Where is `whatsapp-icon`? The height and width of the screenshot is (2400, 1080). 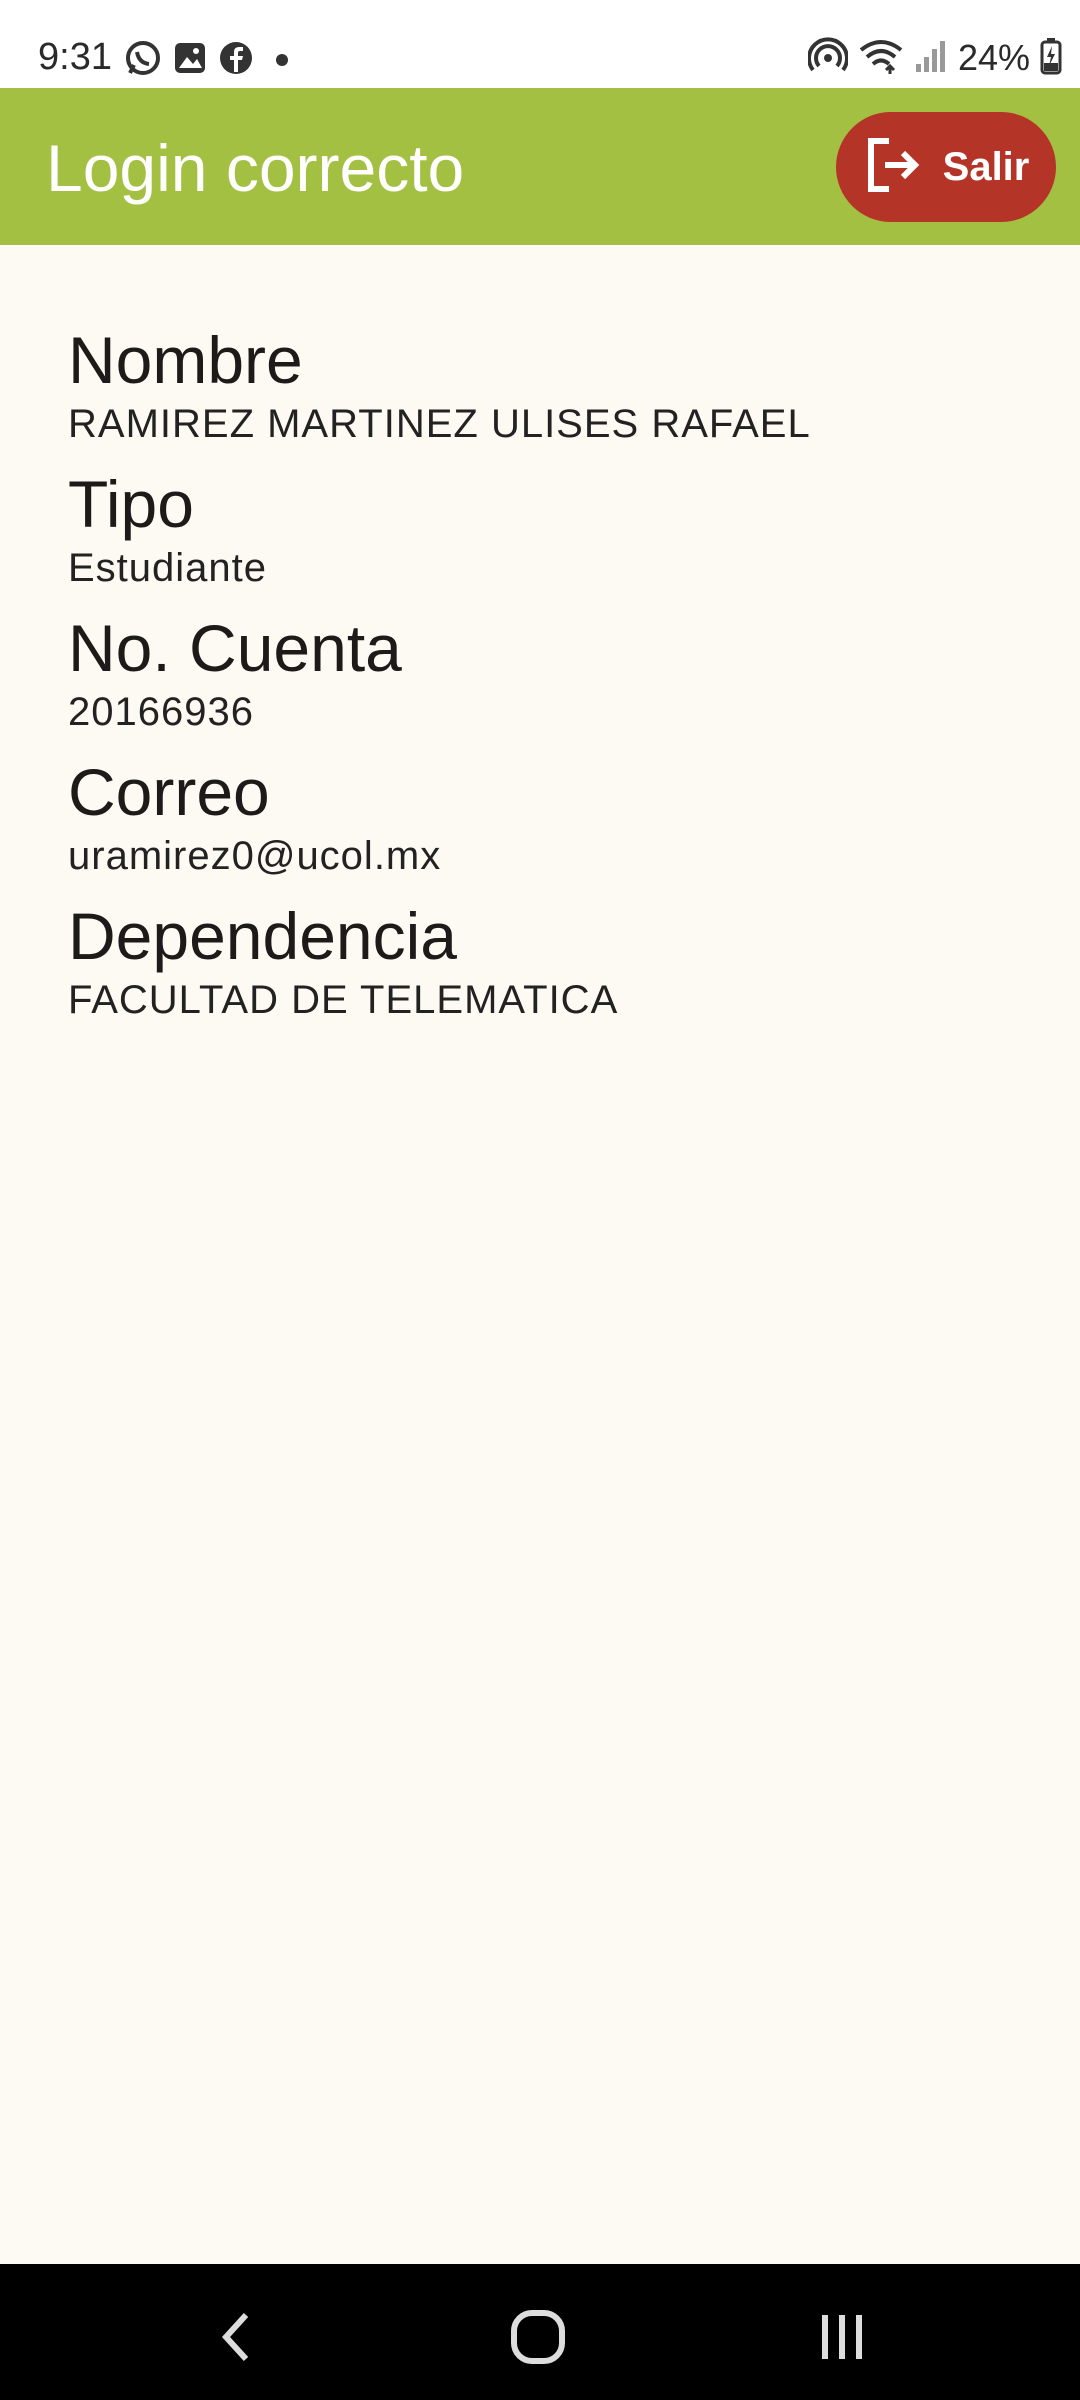
whatsapp-icon is located at coordinates (143, 60).